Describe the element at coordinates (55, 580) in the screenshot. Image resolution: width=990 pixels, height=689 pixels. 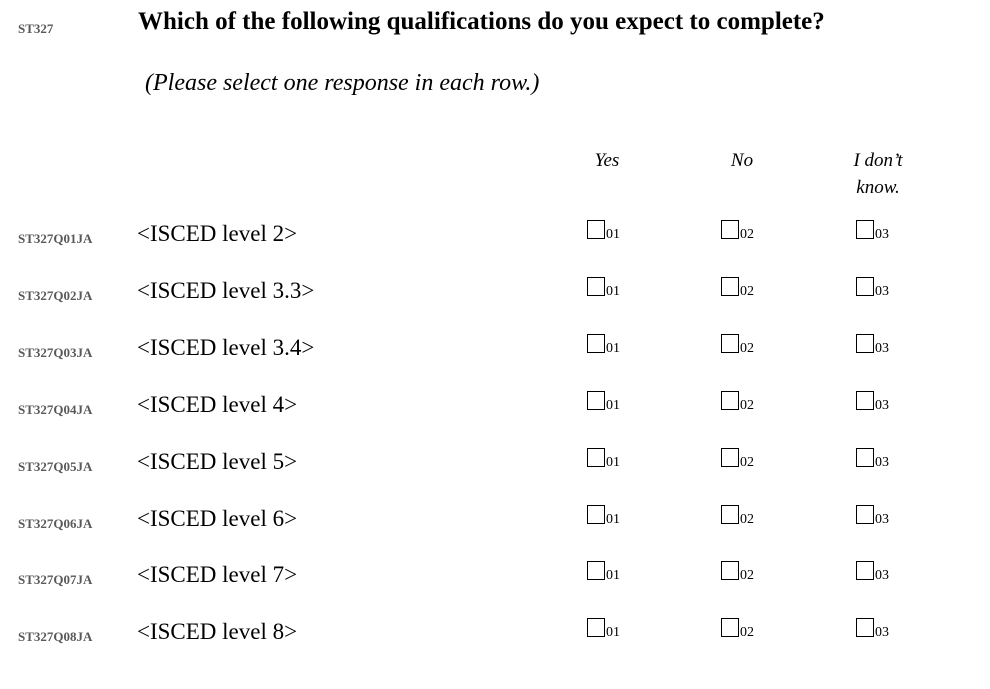
I see `row-item-code: ST327Q07JA` at that location.